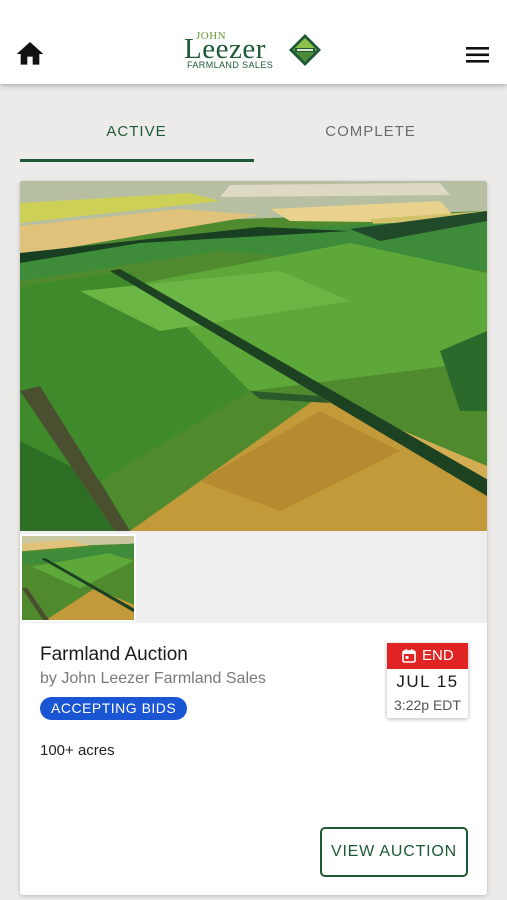 The image size is (507, 900). I want to click on status-badge: ACCEPTING BIDS, so click(114, 708).